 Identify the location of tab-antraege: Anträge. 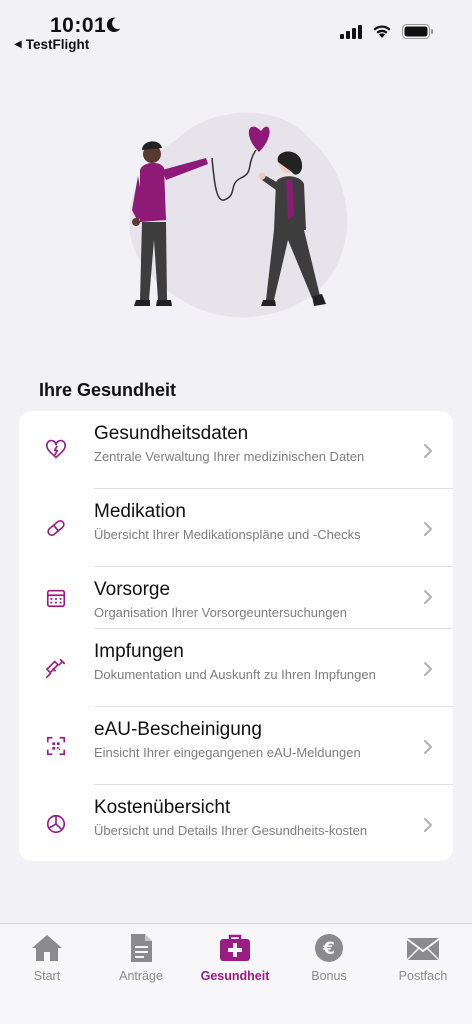
(141, 962).